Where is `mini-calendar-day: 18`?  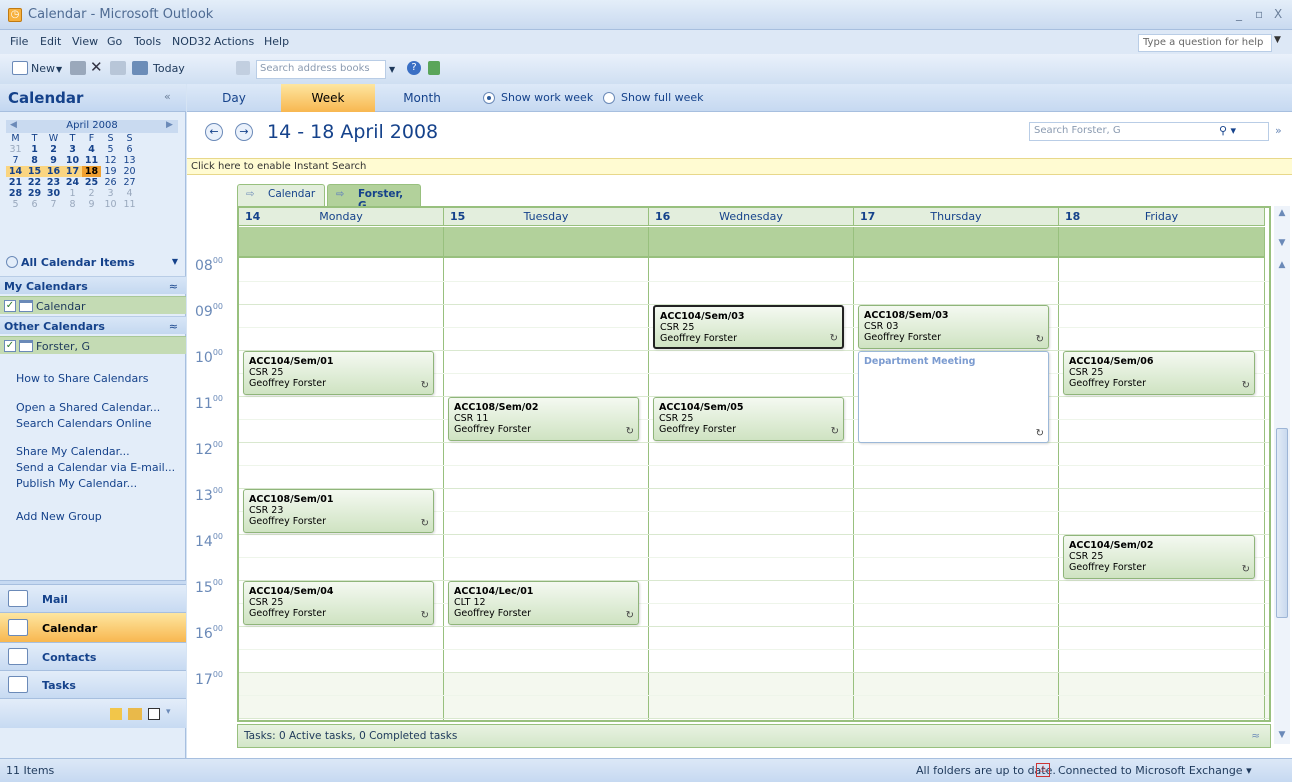
mini-calendar-day: 18 is located at coordinates (91, 171).